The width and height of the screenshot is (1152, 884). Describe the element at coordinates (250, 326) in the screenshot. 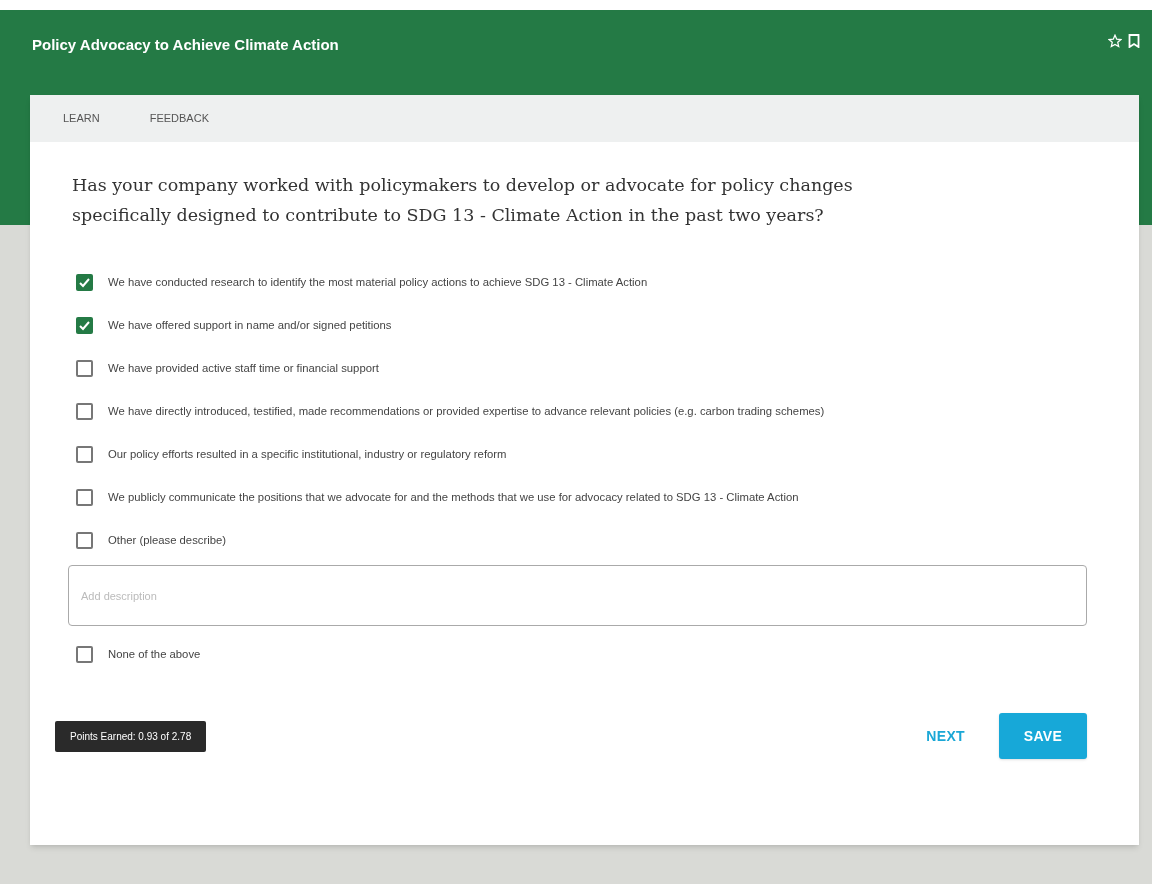

I see `option-label: We have offered support in name and/or signed petitions` at that location.